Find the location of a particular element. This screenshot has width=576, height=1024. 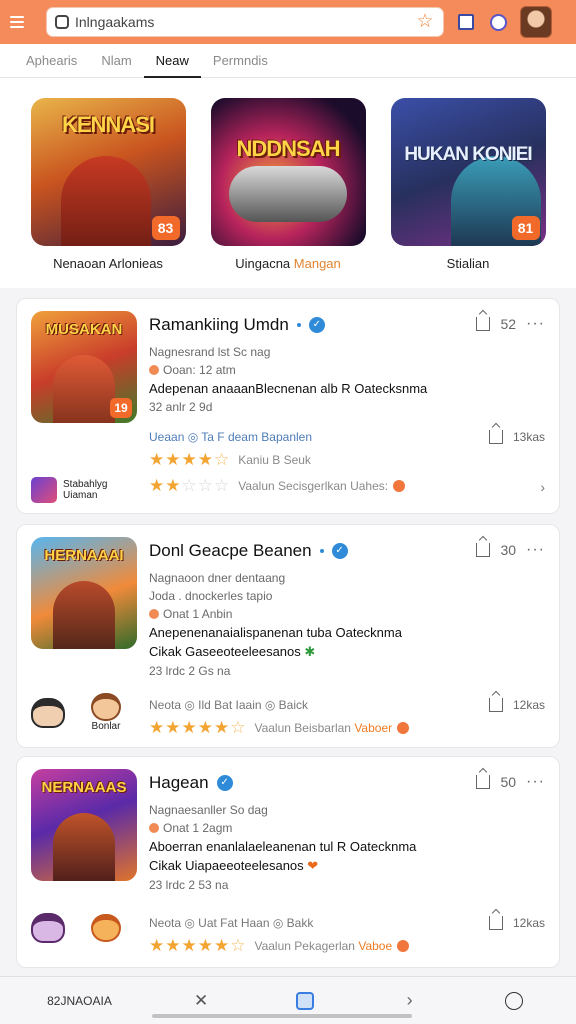

description-text: Cikak Gaseeoteeleesanos is located at coordinates (225, 651).